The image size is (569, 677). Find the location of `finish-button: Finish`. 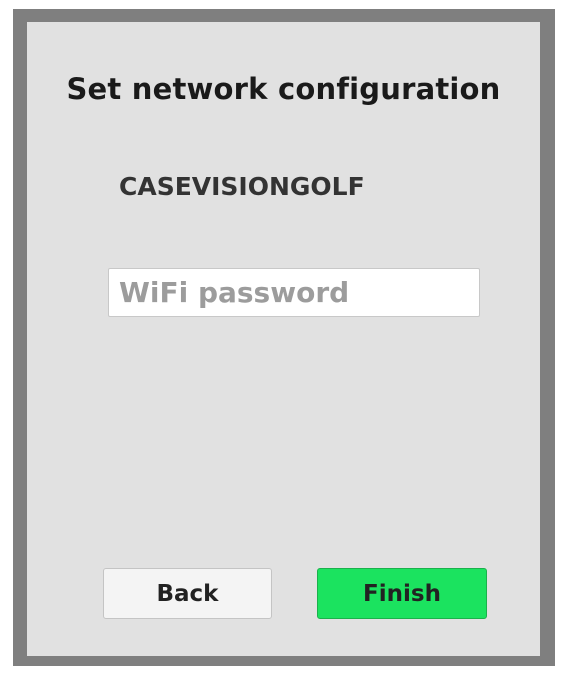

finish-button: Finish is located at coordinates (402, 593).